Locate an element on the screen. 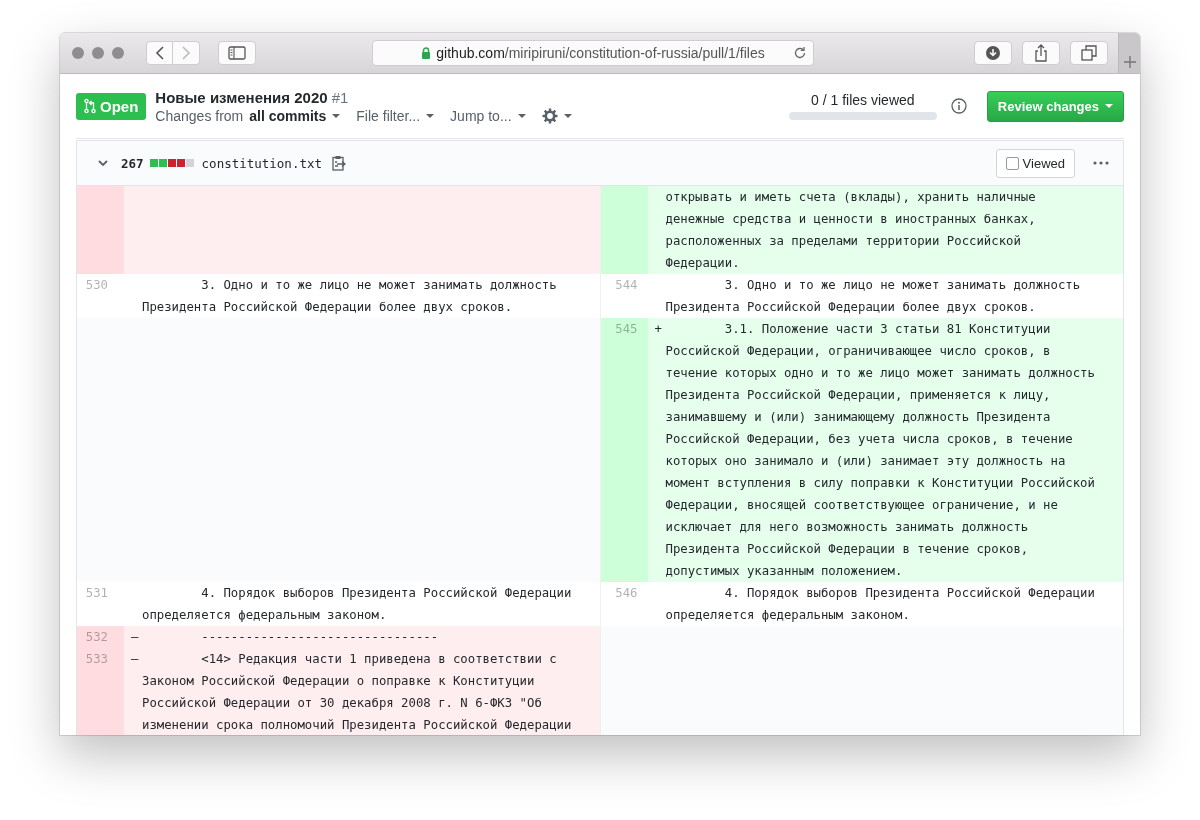  tabs-icon is located at coordinates (1089, 53).